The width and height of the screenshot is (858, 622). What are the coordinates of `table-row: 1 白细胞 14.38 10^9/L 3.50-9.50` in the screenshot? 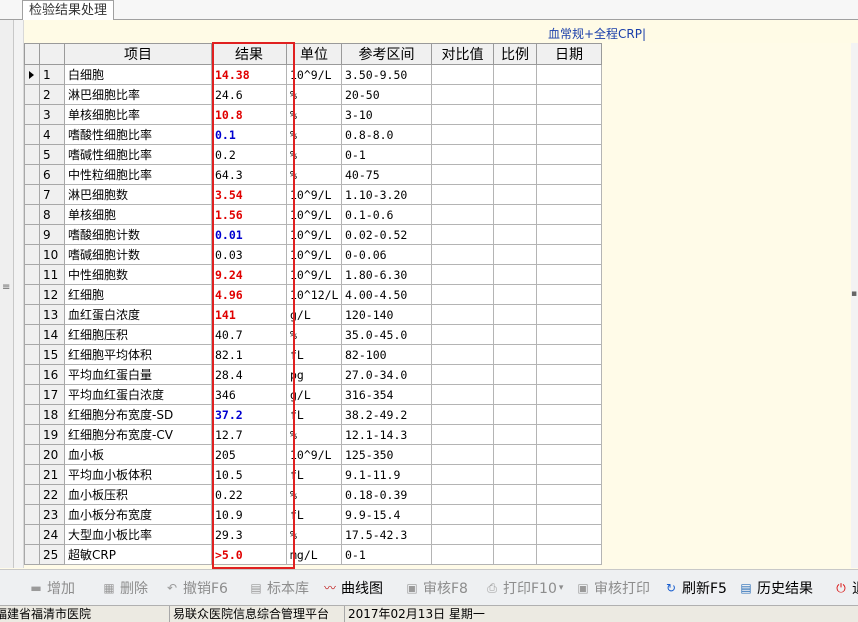 It's located at (313, 74).